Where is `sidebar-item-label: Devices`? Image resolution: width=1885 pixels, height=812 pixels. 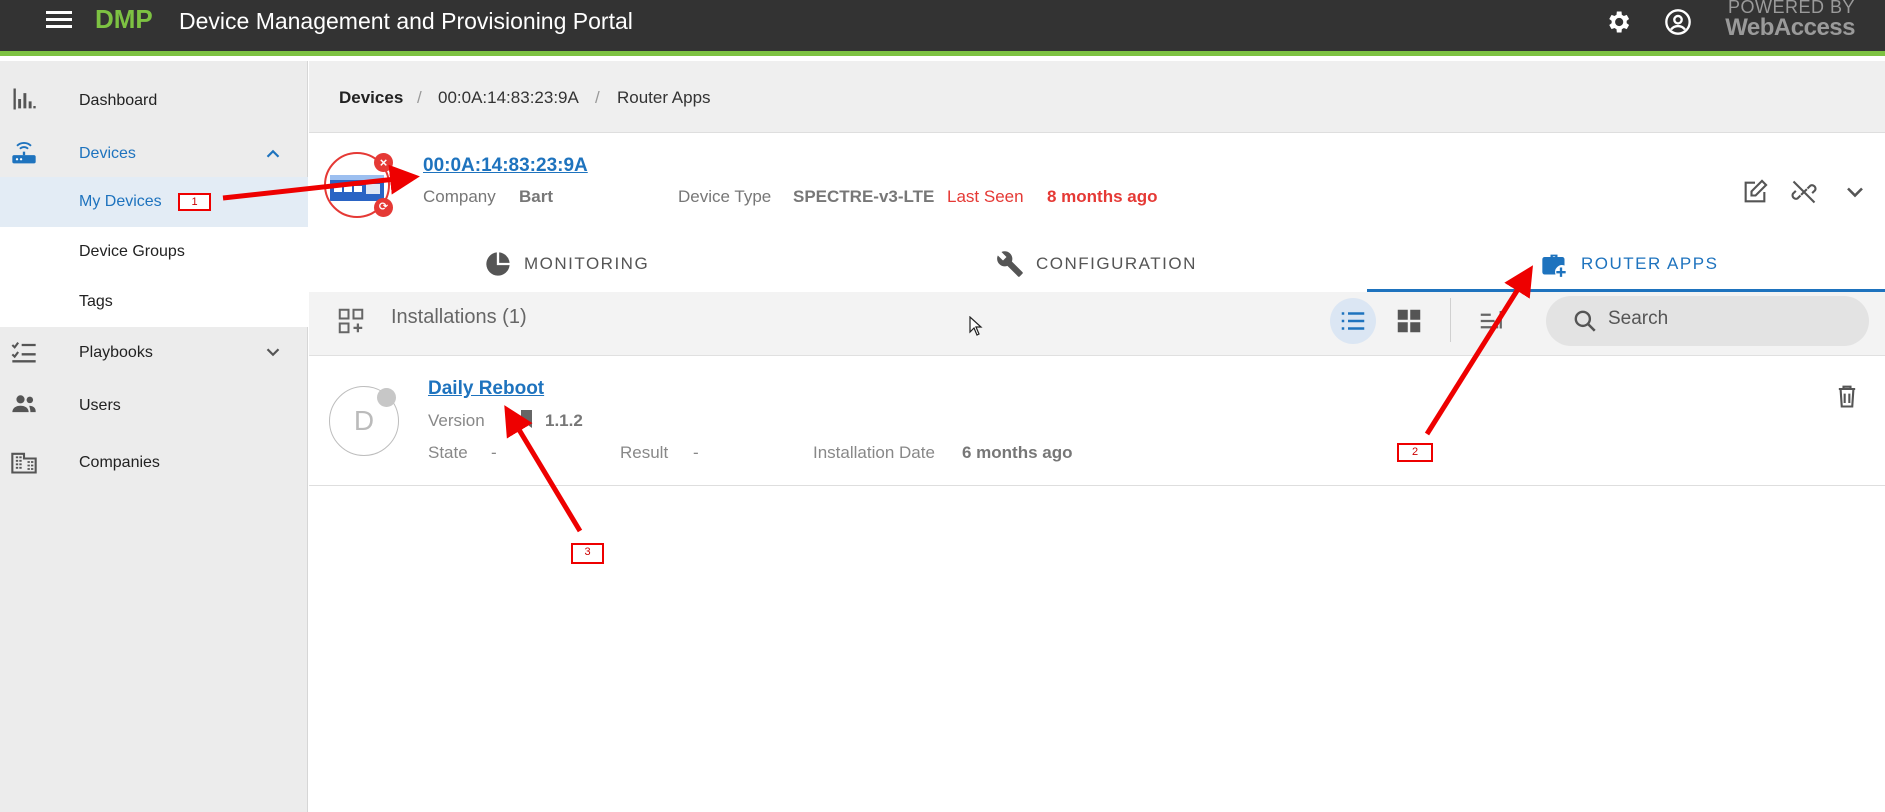
sidebar-item-label: Devices is located at coordinates (107, 153).